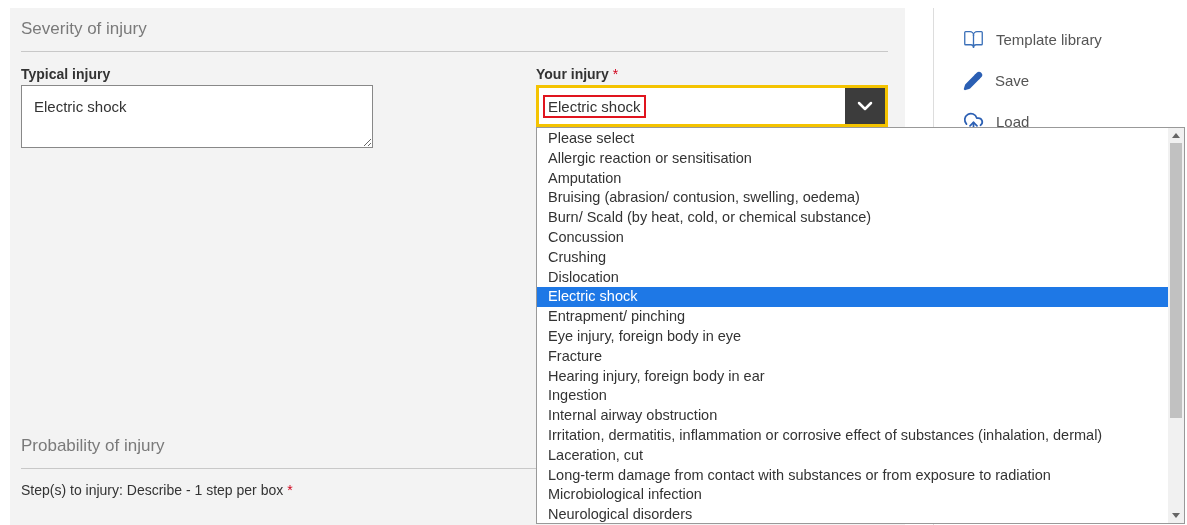 The height and width of the screenshot is (525, 1187). What do you see at coordinates (852, 396) in the screenshot?
I see `dropdown-option: Ingestion` at bounding box center [852, 396].